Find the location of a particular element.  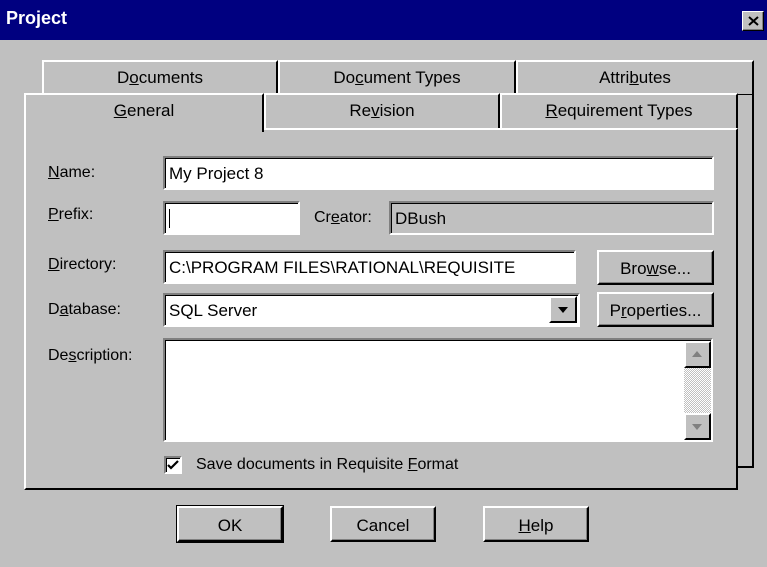

checkmark-icon is located at coordinates (173, 465).